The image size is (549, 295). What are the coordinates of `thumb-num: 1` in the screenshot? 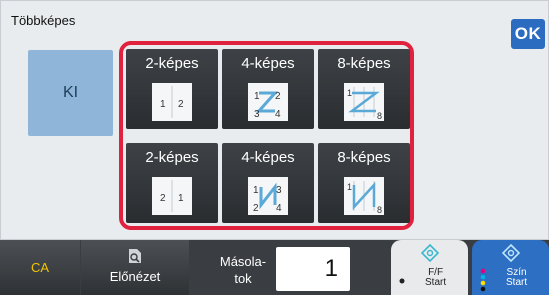 It's located at (163, 104).